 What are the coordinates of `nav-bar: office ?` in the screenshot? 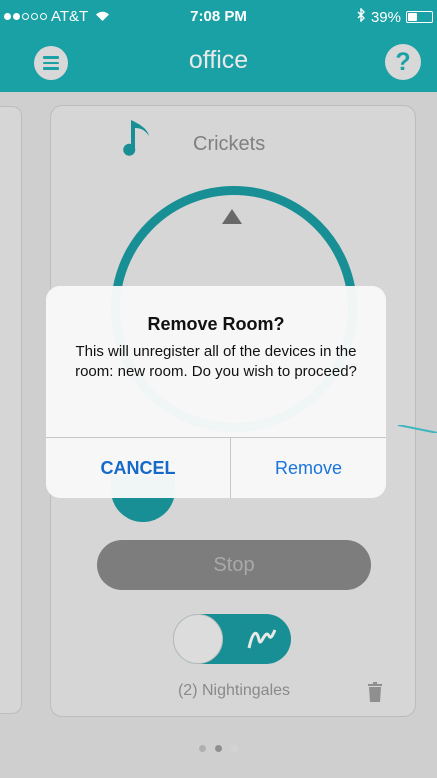 It's located at (218, 63).